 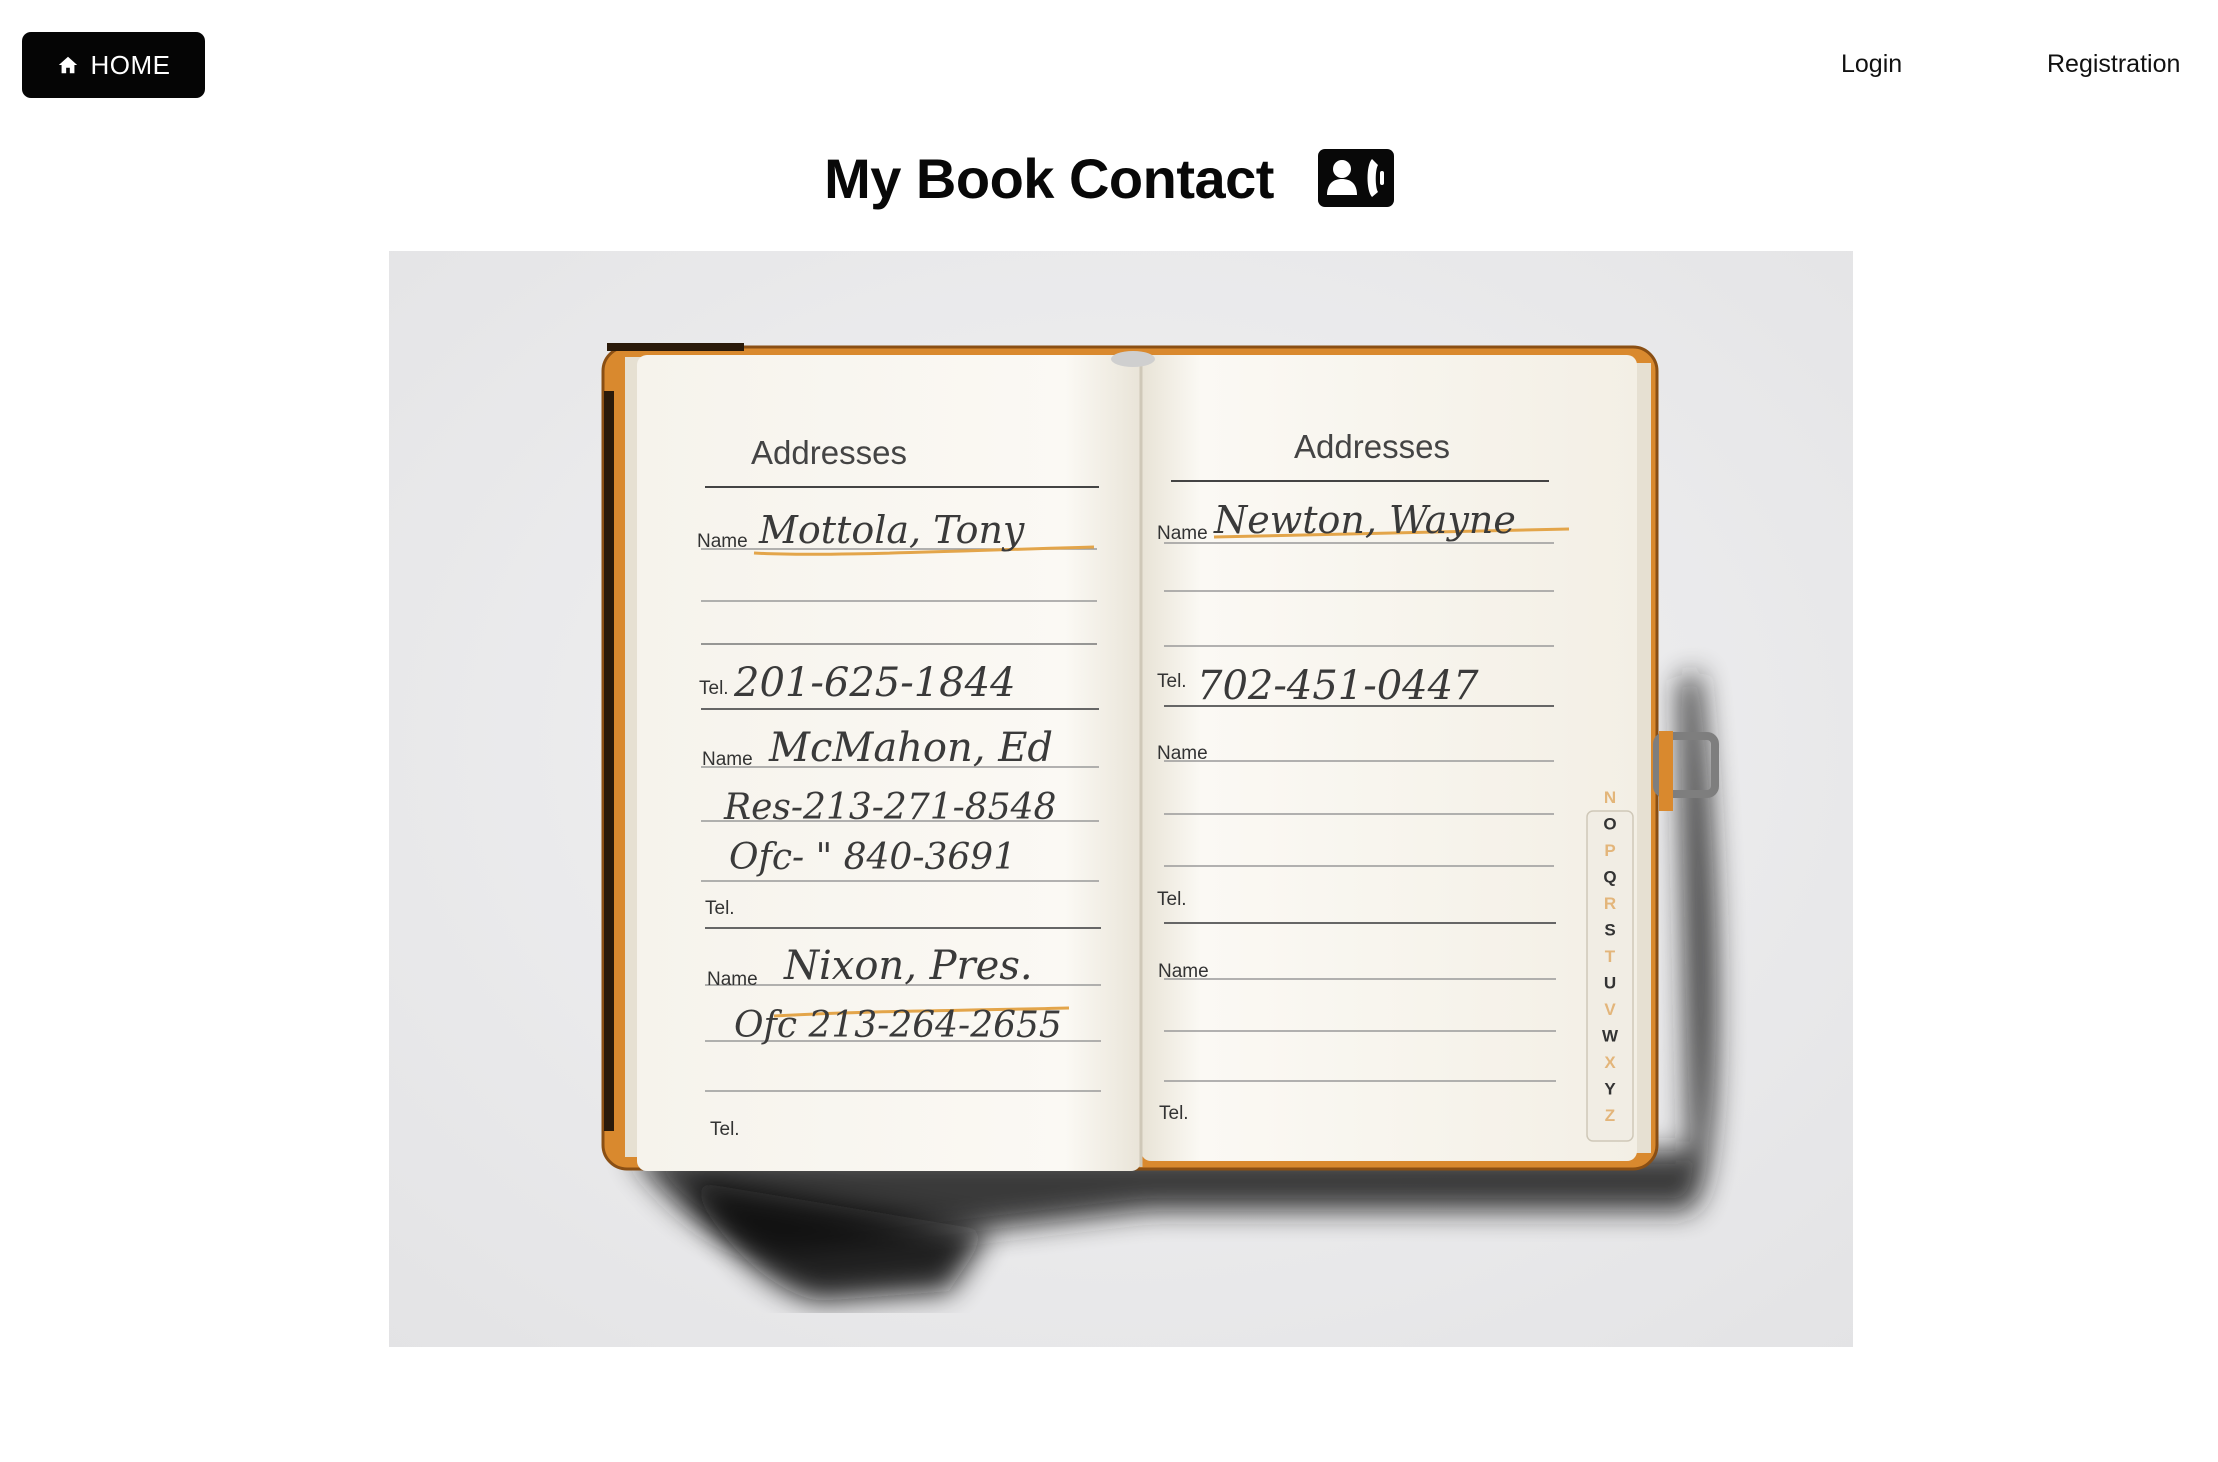 I want to click on home-icon, so click(x=68, y=65).